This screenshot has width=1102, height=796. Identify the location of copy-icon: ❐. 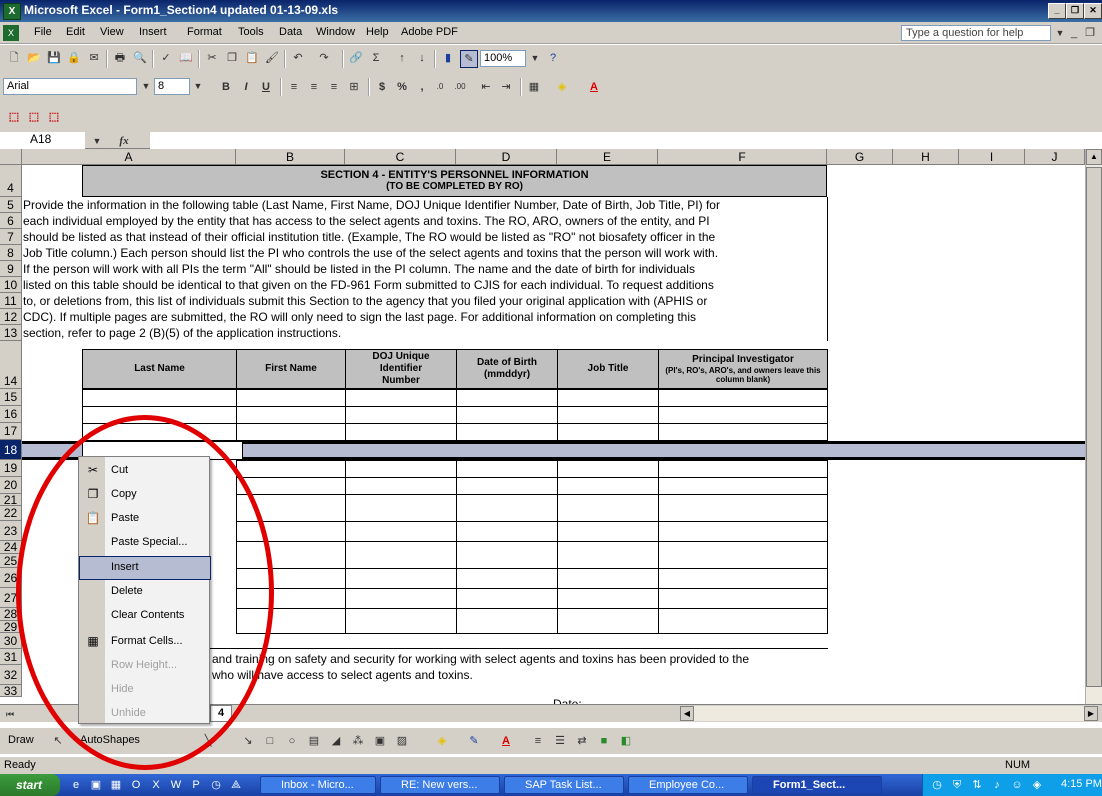
(232, 58).